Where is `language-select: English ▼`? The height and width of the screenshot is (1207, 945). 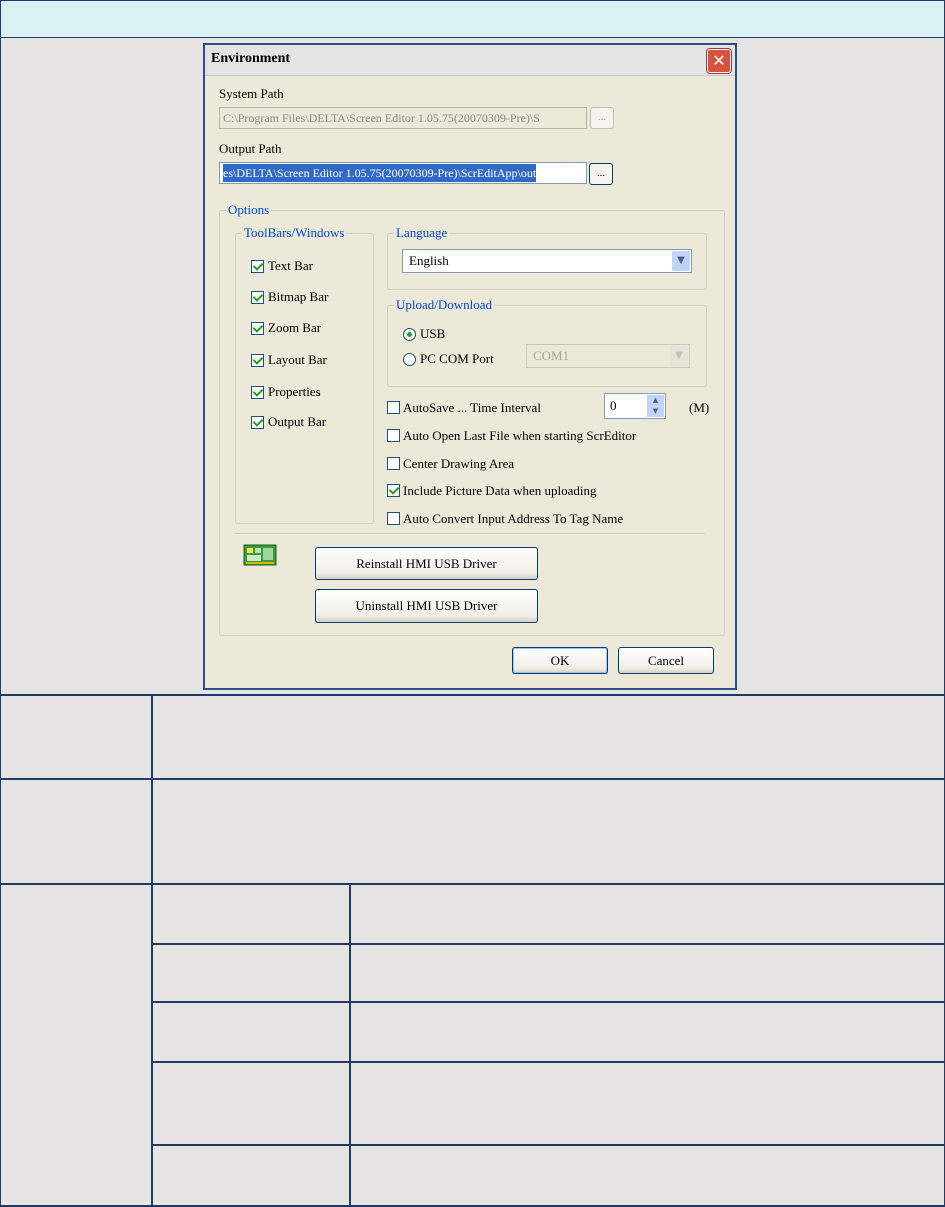 language-select: English ▼ is located at coordinates (547, 261).